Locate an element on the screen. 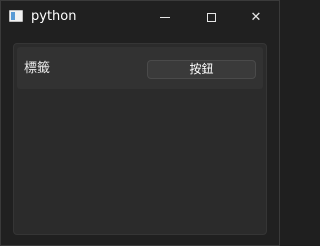 The width and height of the screenshot is (320, 246). window-title: python is located at coordinates (54, 16).